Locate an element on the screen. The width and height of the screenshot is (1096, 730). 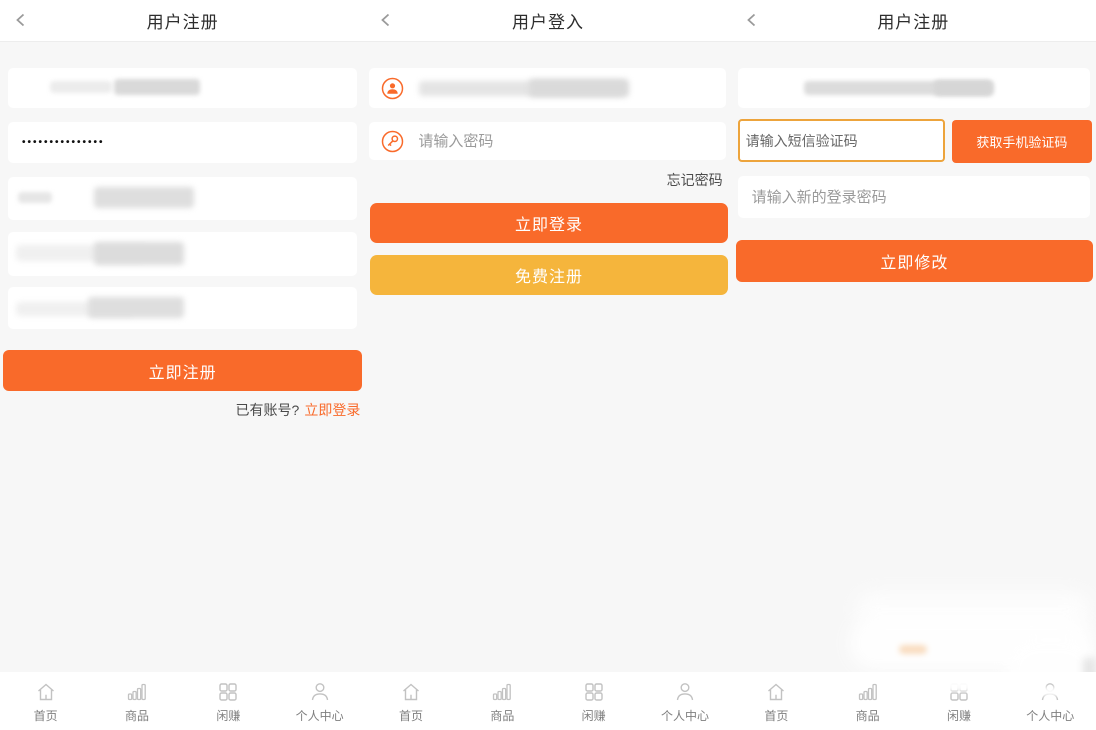
page-title: 用户登入 is located at coordinates (547, 22).